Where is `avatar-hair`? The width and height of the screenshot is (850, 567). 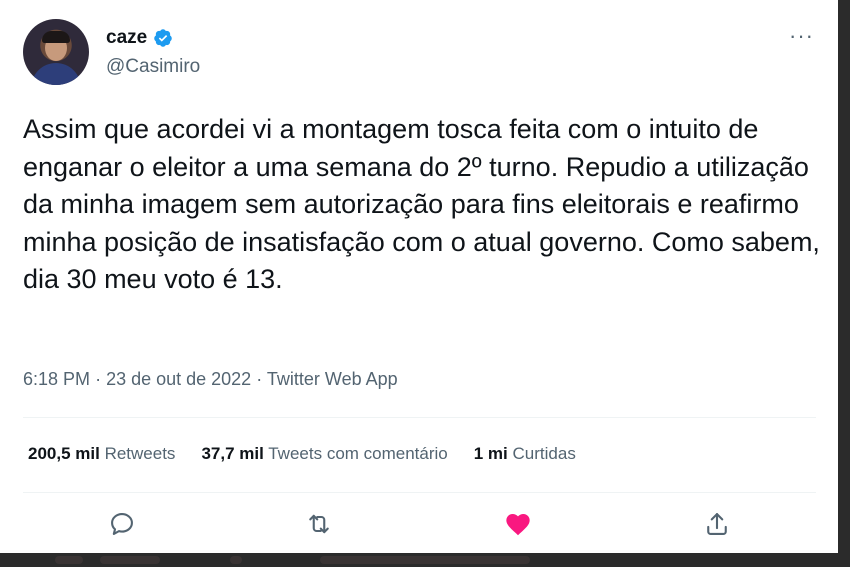 avatar-hair is located at coordinates (56, 37).